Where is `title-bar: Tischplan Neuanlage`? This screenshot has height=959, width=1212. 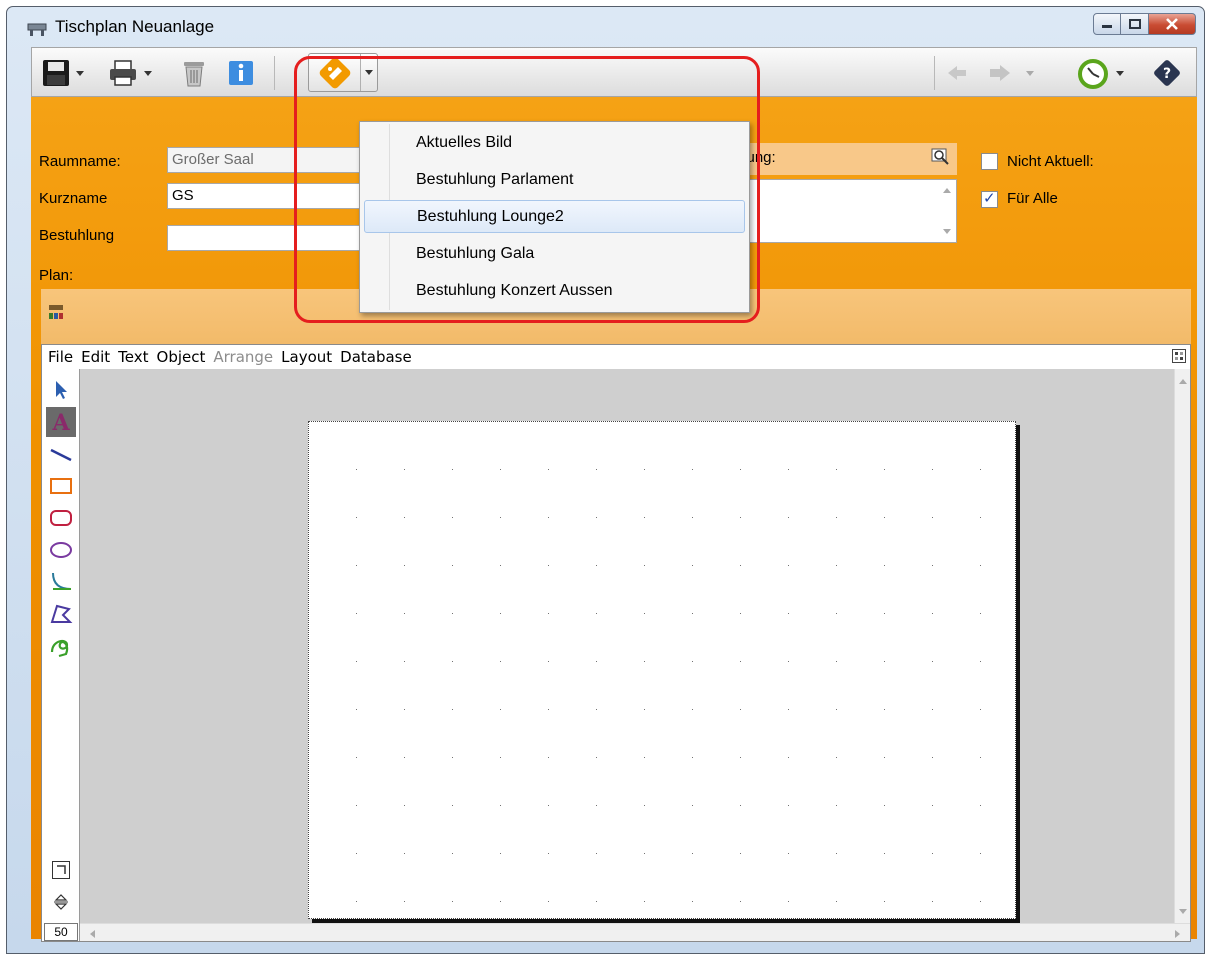
title-bar: Tischplan Neuanlage is located at coordinates (605, 27).